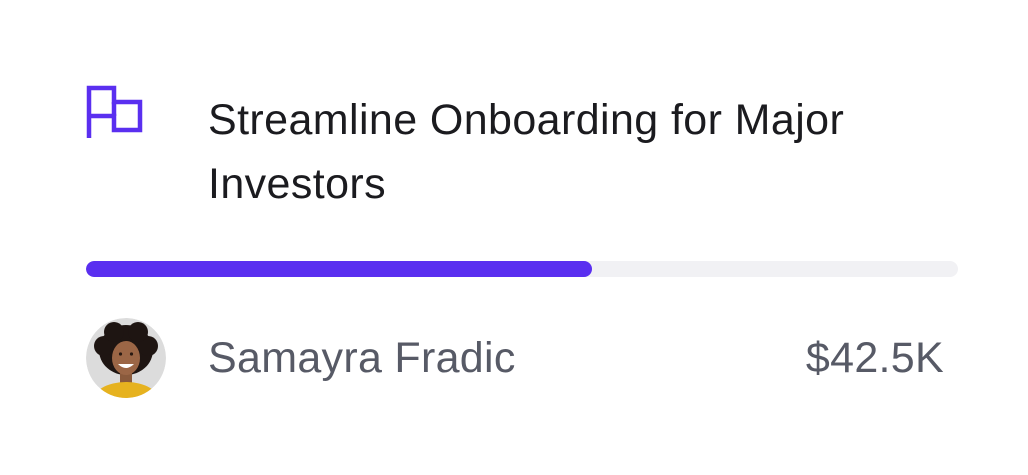 This screenshot has width=1028, height=475. I want to click on owner-name: Samayra Fradic, so click(362, 358).